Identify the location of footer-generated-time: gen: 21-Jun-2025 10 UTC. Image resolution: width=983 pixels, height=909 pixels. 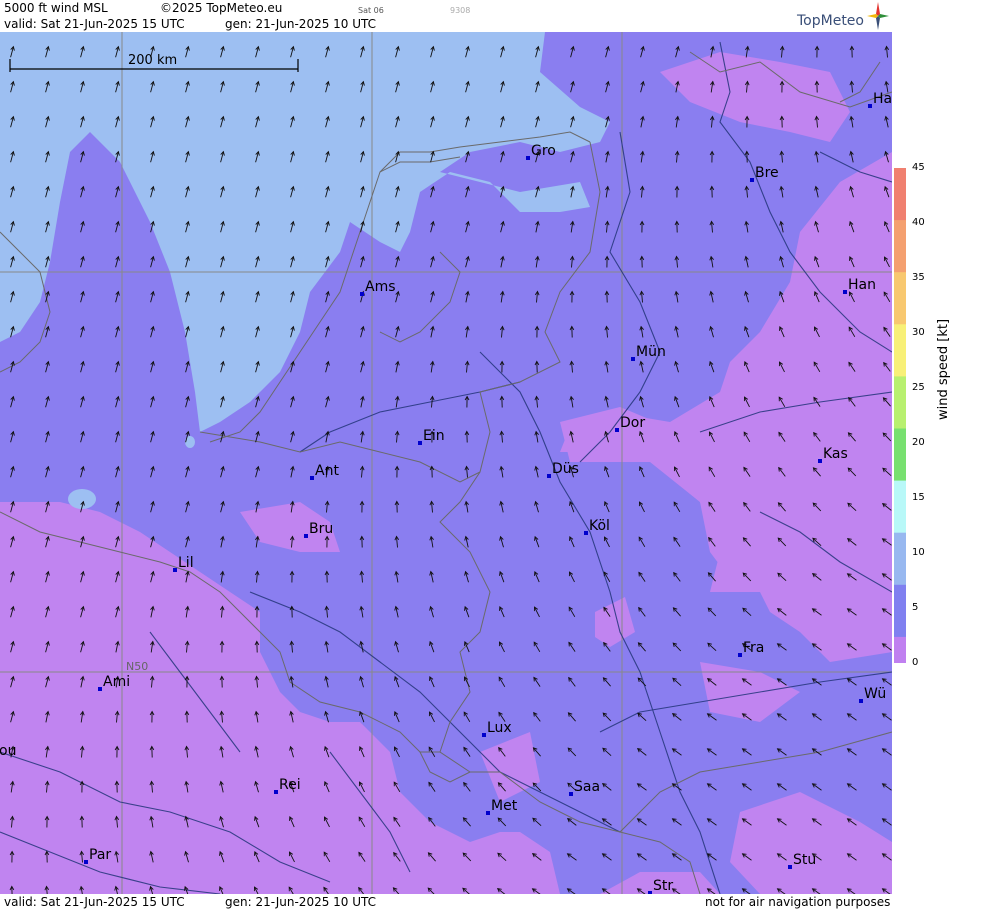
(301, 902).